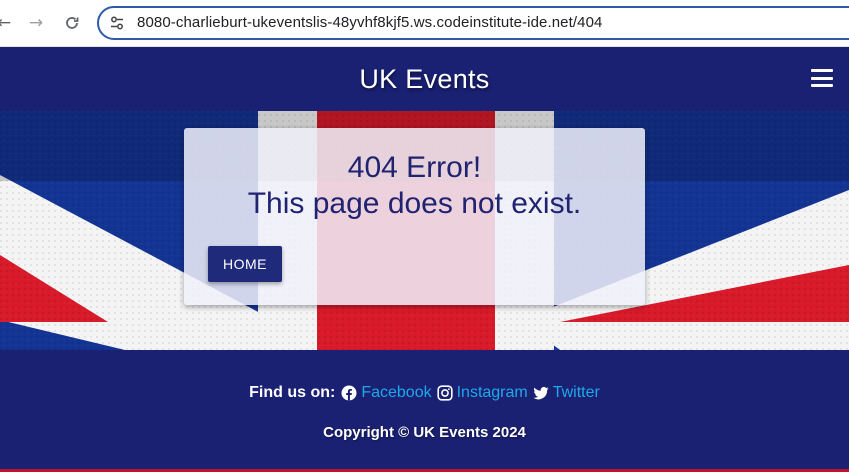  What do you see at coordinates (444, 393) in the screenshot?
I see `instagram-icon` at bounding box center [444, 393].